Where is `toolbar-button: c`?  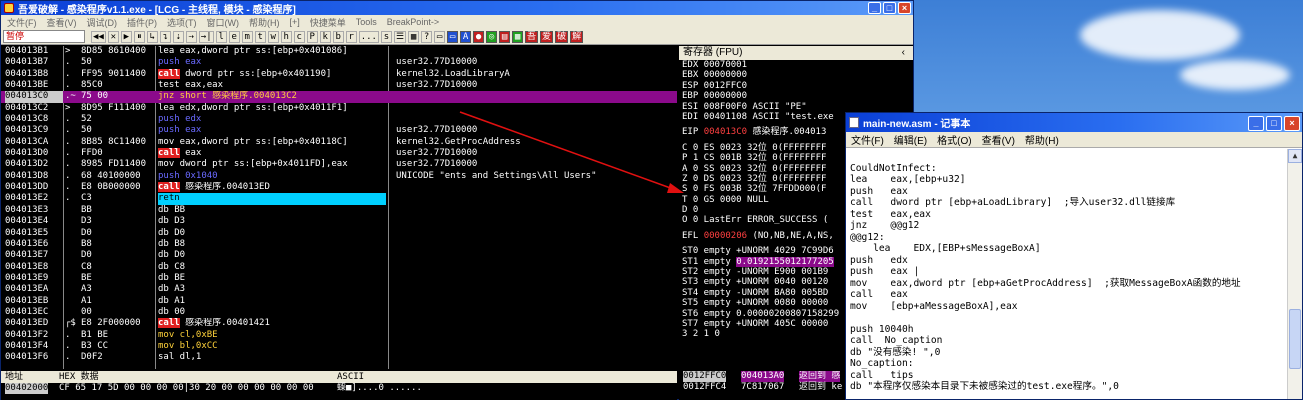
toolbar-button: c is located at coordinates (299, 36).